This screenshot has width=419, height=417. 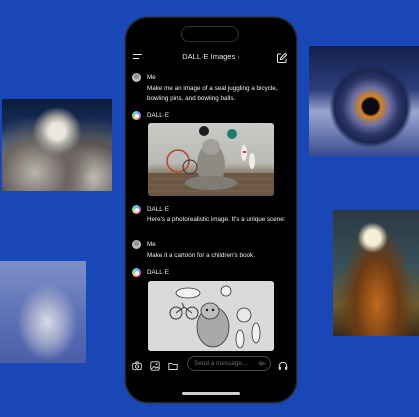 I want to click on home-indicator, so click(x=211, y=393).